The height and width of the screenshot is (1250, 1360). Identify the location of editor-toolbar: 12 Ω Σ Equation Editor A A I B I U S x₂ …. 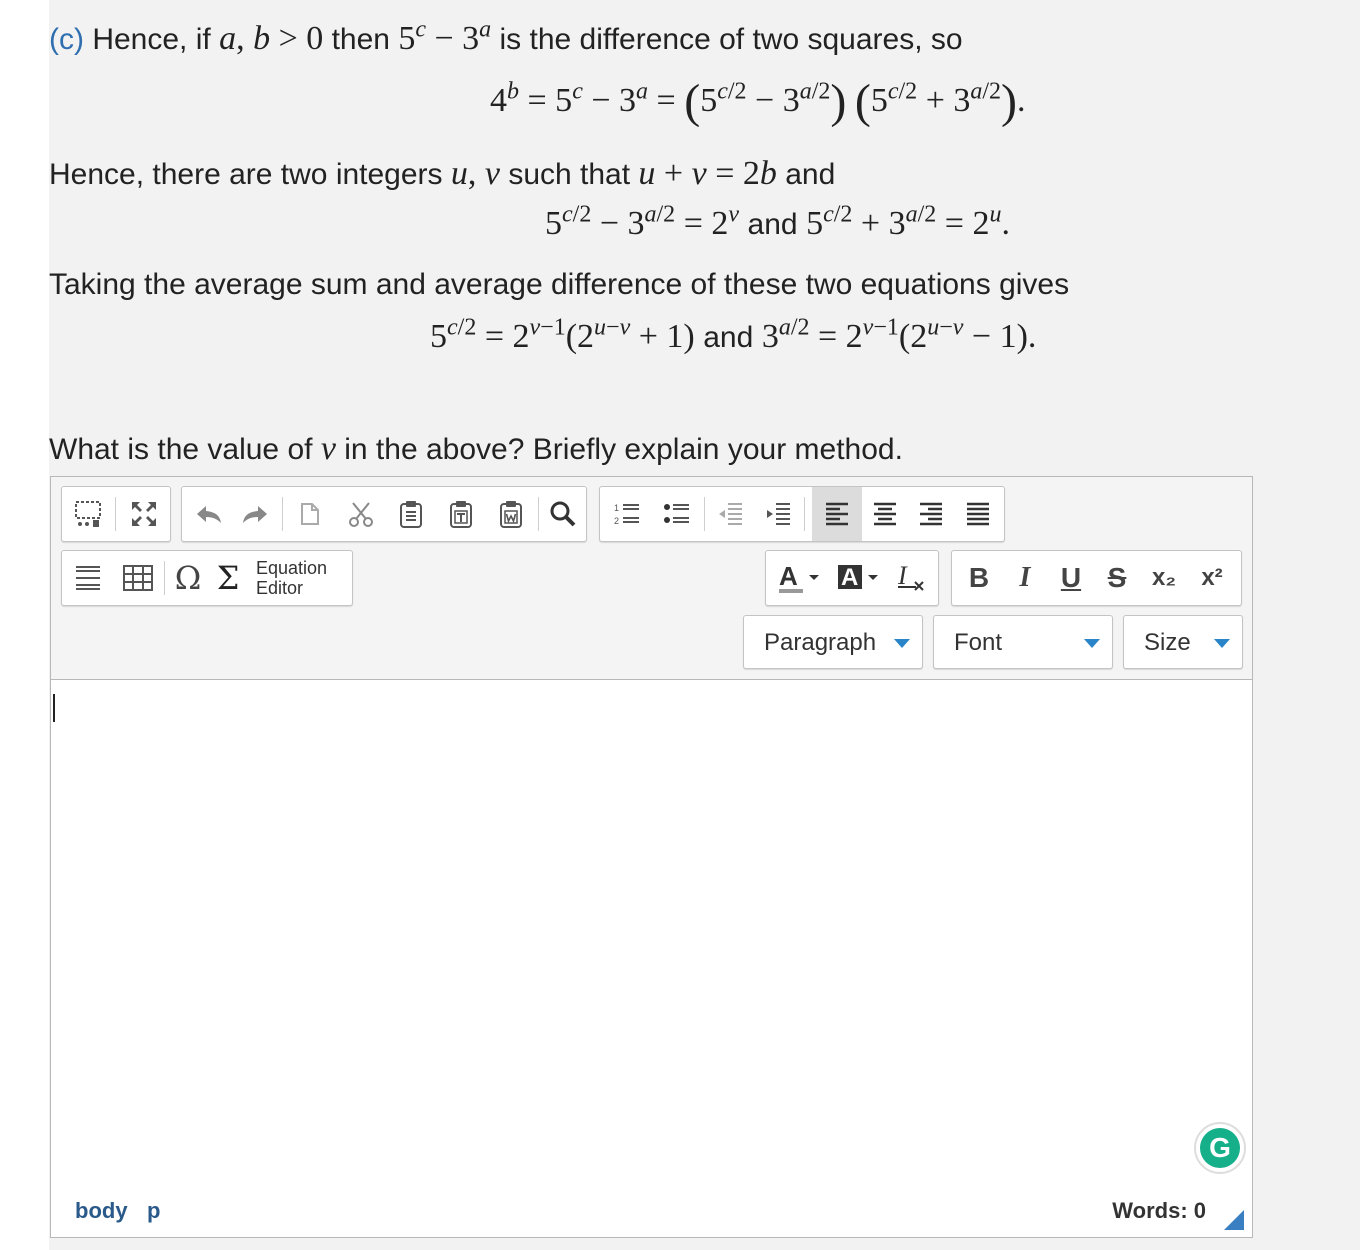
(651, 578).